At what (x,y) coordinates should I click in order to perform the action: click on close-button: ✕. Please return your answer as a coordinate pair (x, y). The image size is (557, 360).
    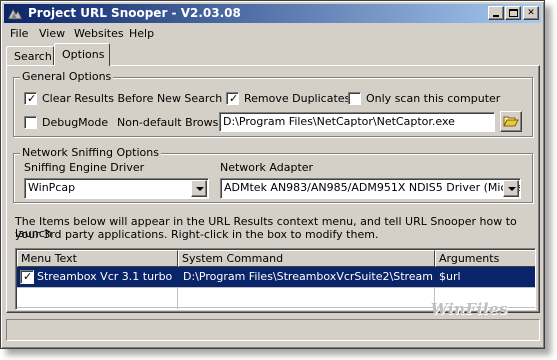
    Looking at the image, I should click on (531, 13).